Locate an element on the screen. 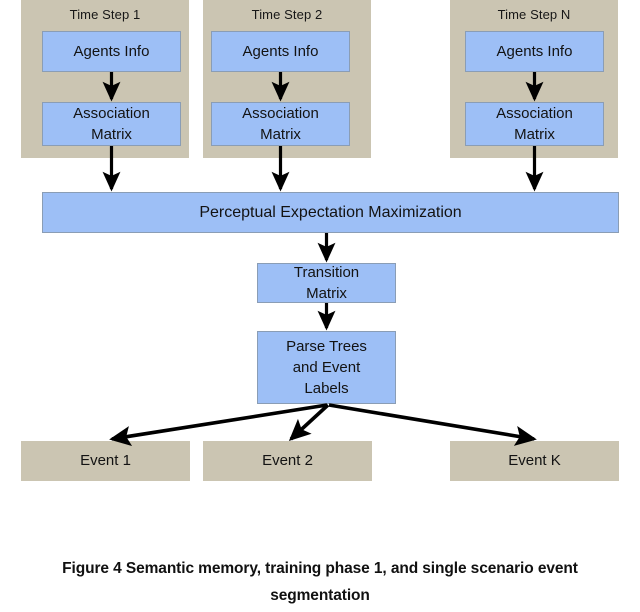 This screenshot has width=640, height=612. agents-info-box-1: Agents Info is located at coordinates (111, 51).